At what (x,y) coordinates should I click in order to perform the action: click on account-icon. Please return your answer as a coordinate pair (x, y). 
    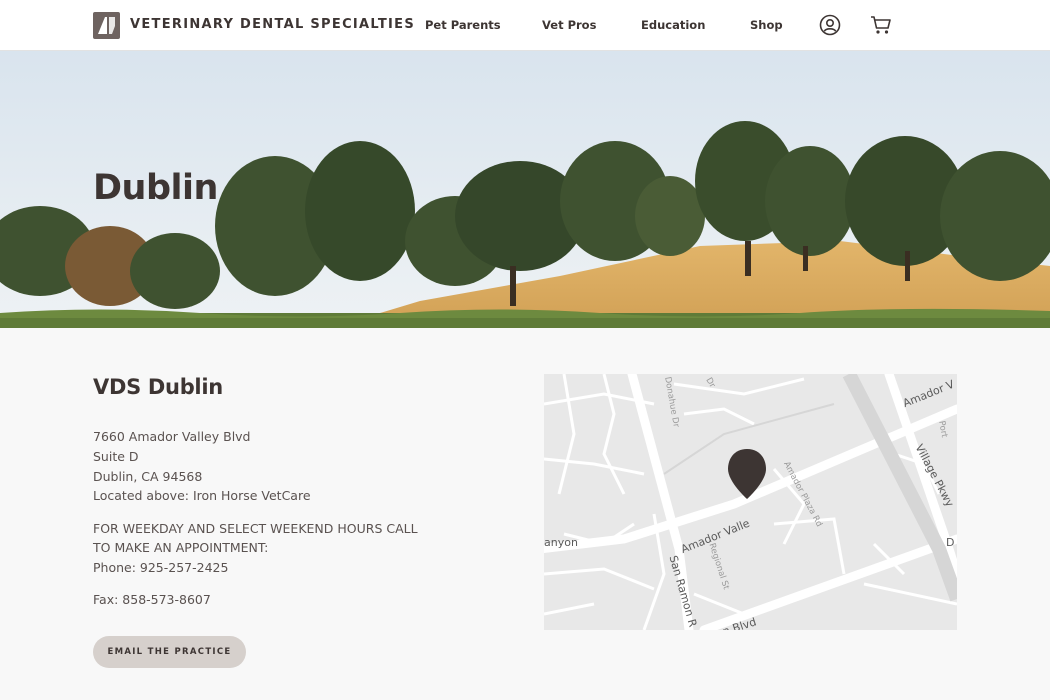
    Looking at the image, I should click on (830, 25).